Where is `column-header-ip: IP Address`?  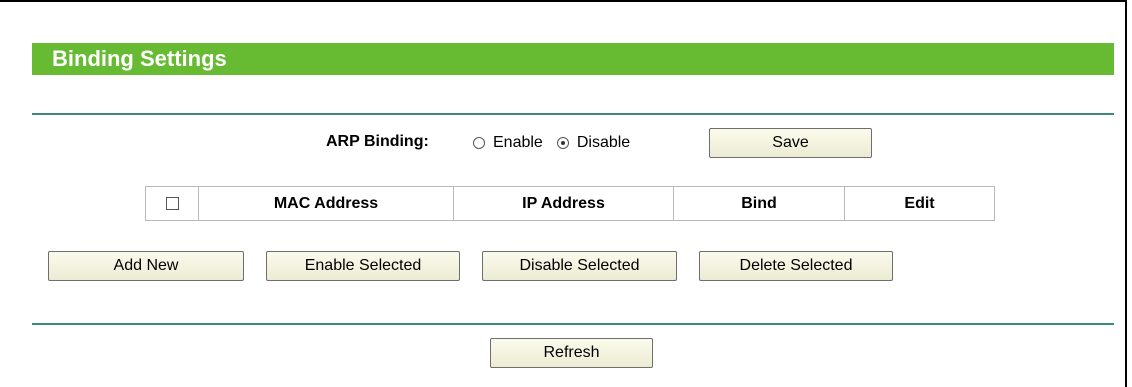 column-header-ip: IP Address is located at coordinates (563, 203).